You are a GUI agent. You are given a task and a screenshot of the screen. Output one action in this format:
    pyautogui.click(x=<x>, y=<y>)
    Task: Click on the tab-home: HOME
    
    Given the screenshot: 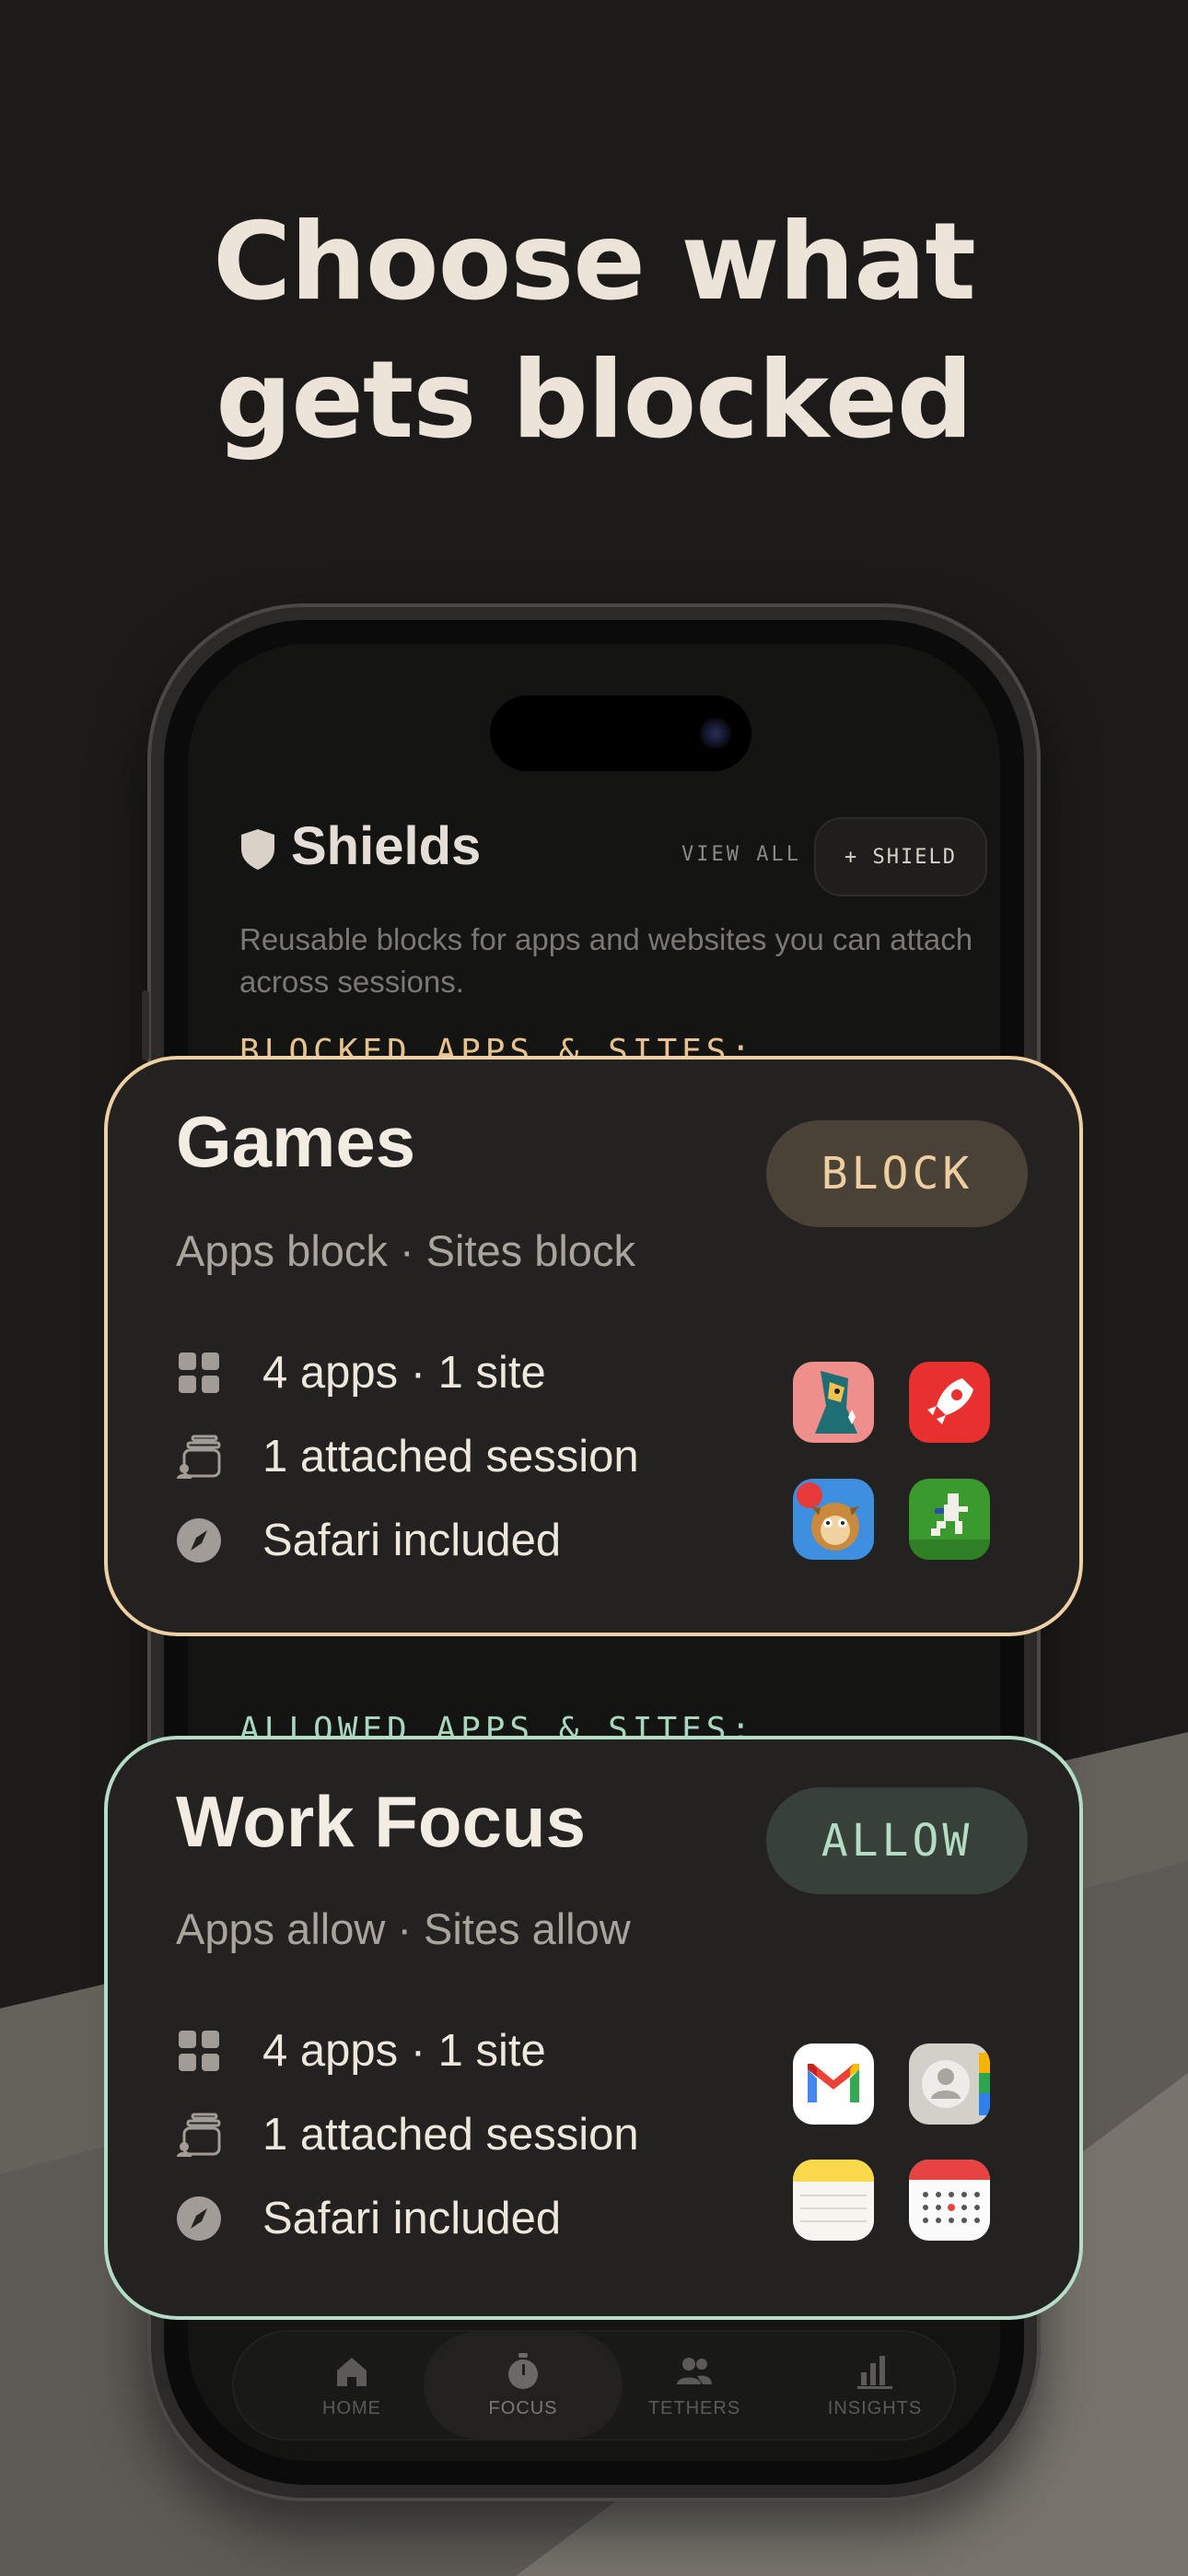 What is the action you would take?
    pyautogui.click(x=352, y=2385)
    